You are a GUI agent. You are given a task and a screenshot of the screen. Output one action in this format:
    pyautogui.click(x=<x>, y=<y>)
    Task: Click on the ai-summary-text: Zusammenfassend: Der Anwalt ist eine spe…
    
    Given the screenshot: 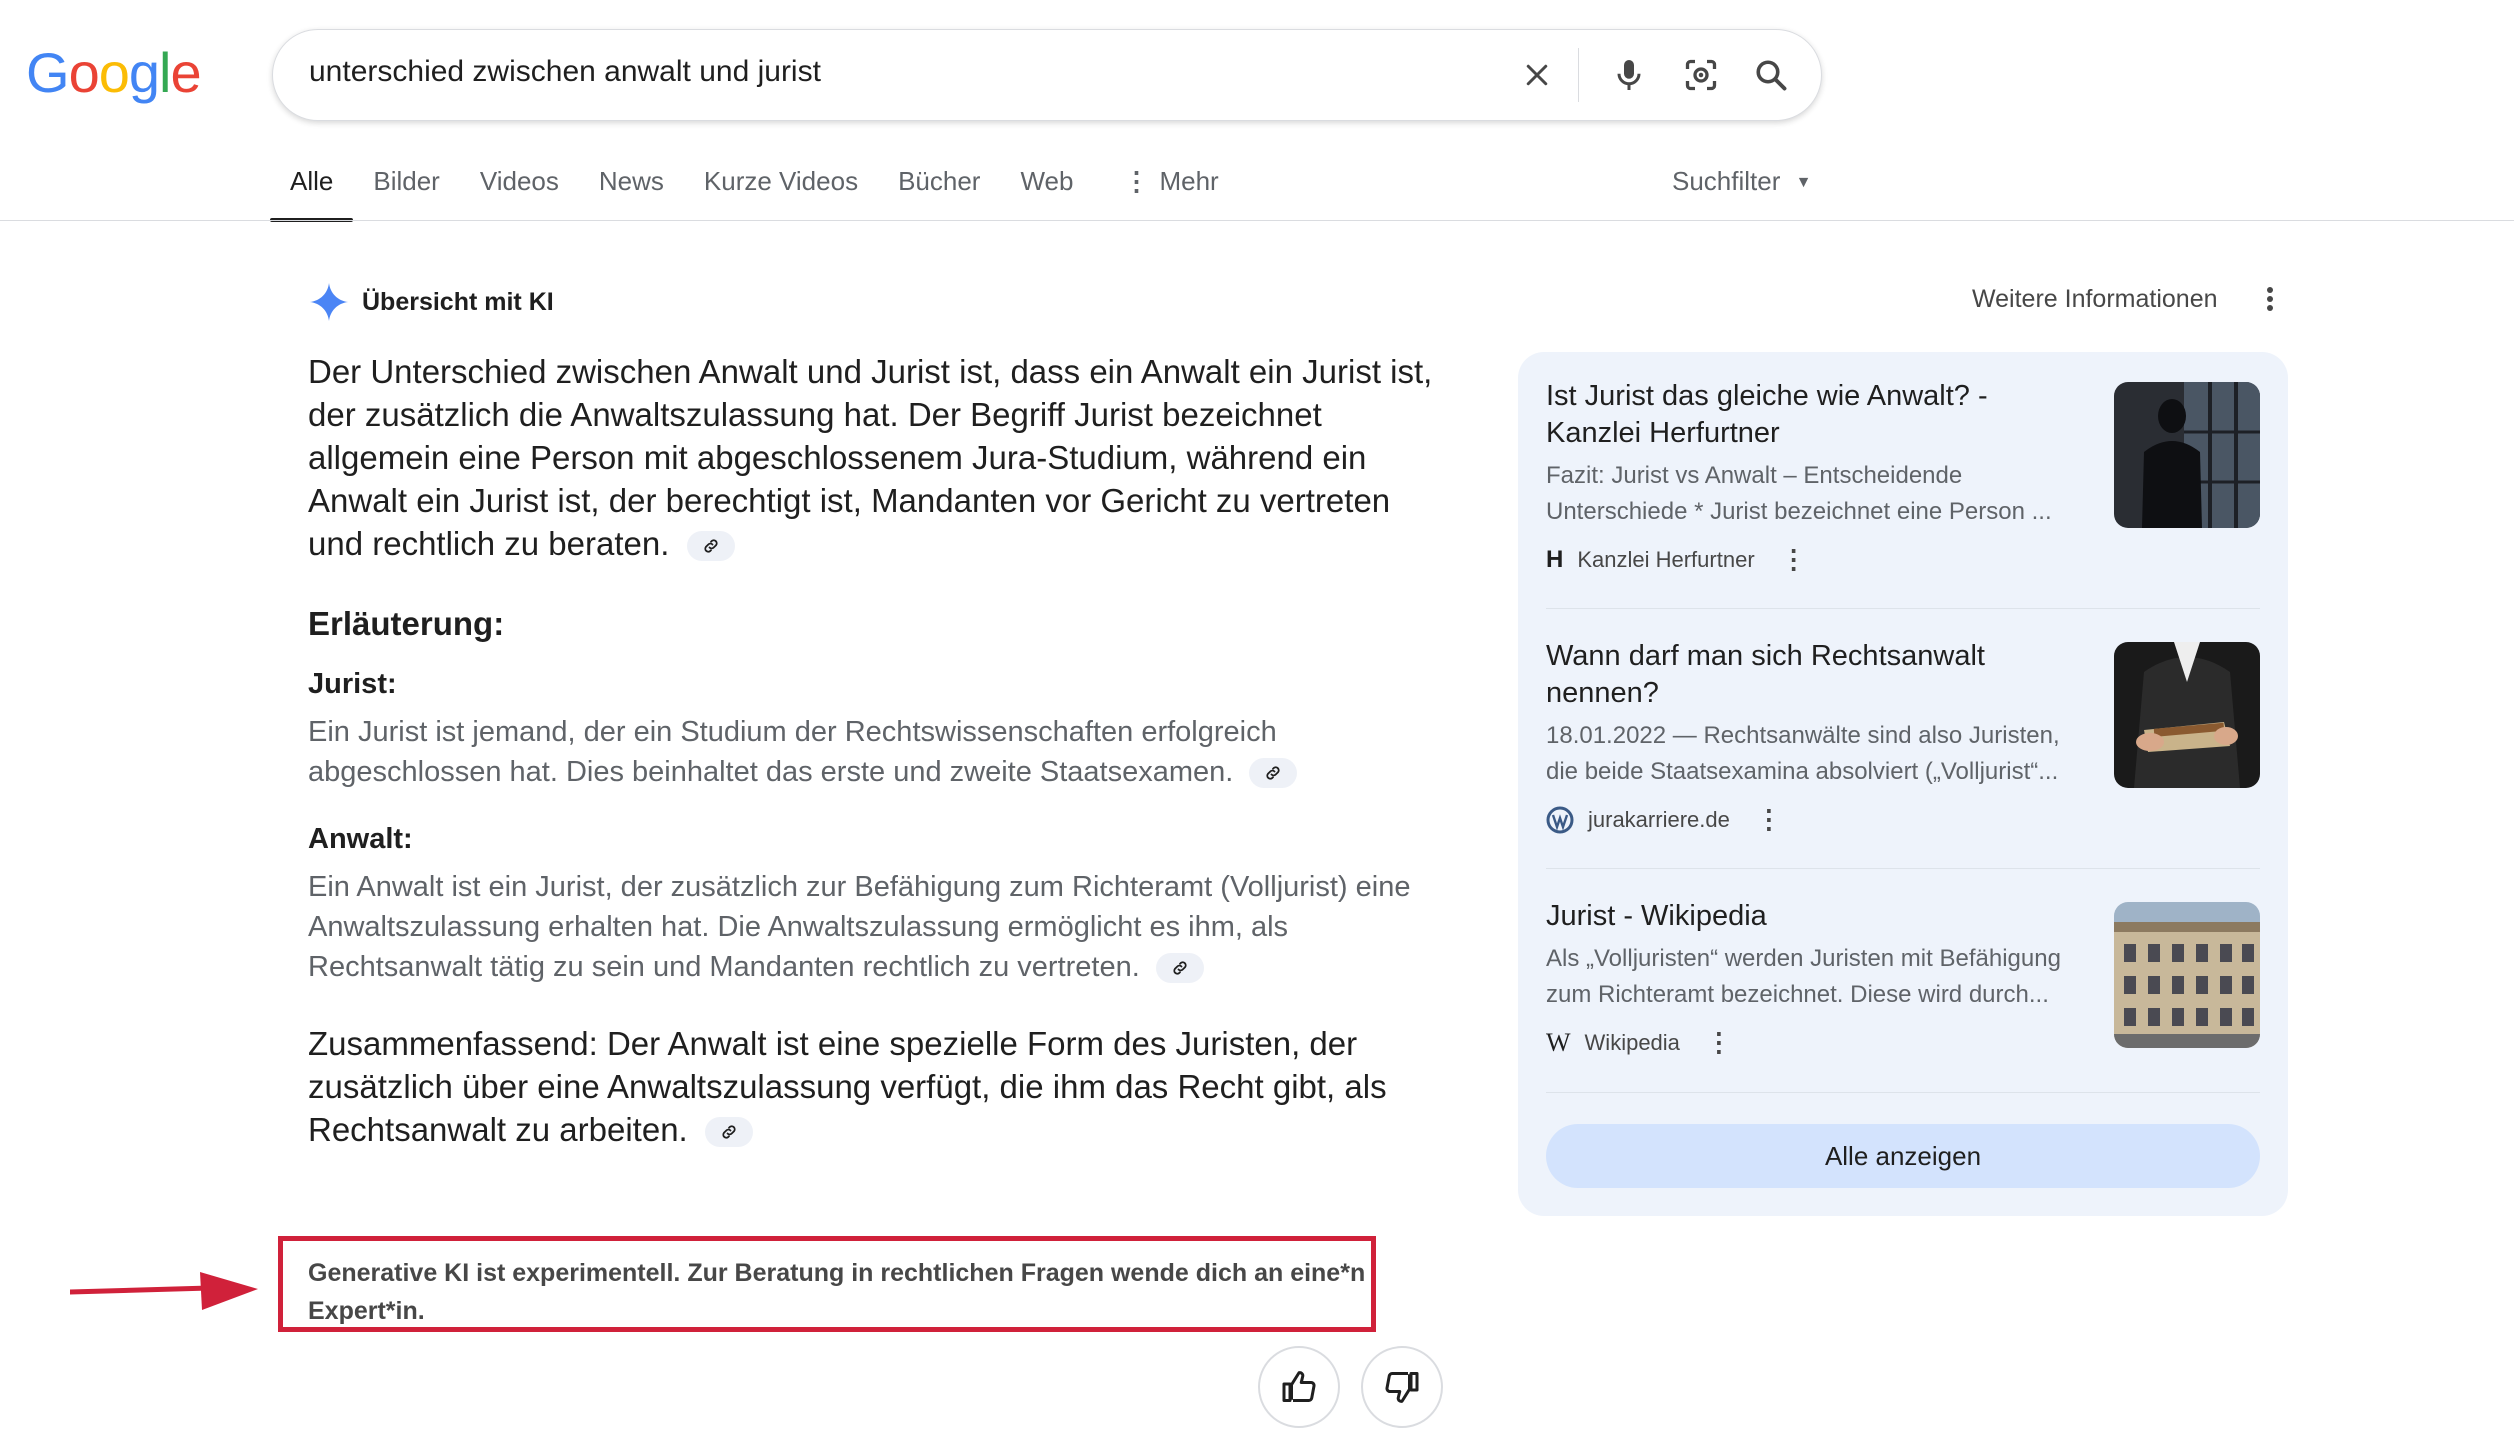 What is the action you would take?
    pyautogui.click(x=847, y=1086)
    